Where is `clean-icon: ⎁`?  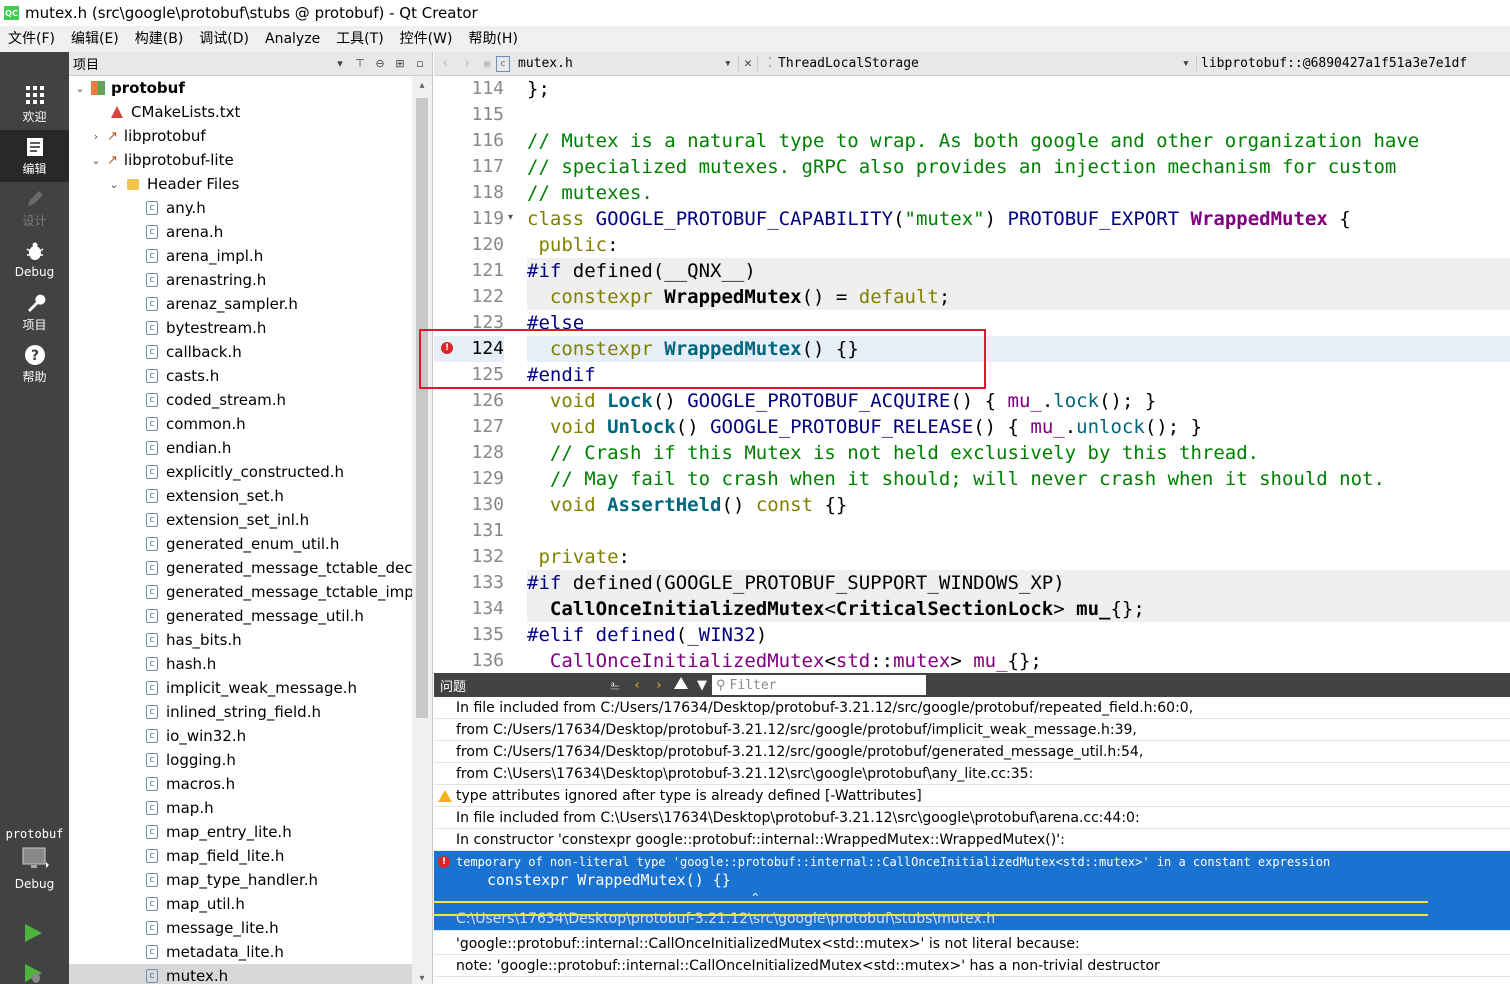 clean-icon: ⎁ is located at coordinates (615, 685).